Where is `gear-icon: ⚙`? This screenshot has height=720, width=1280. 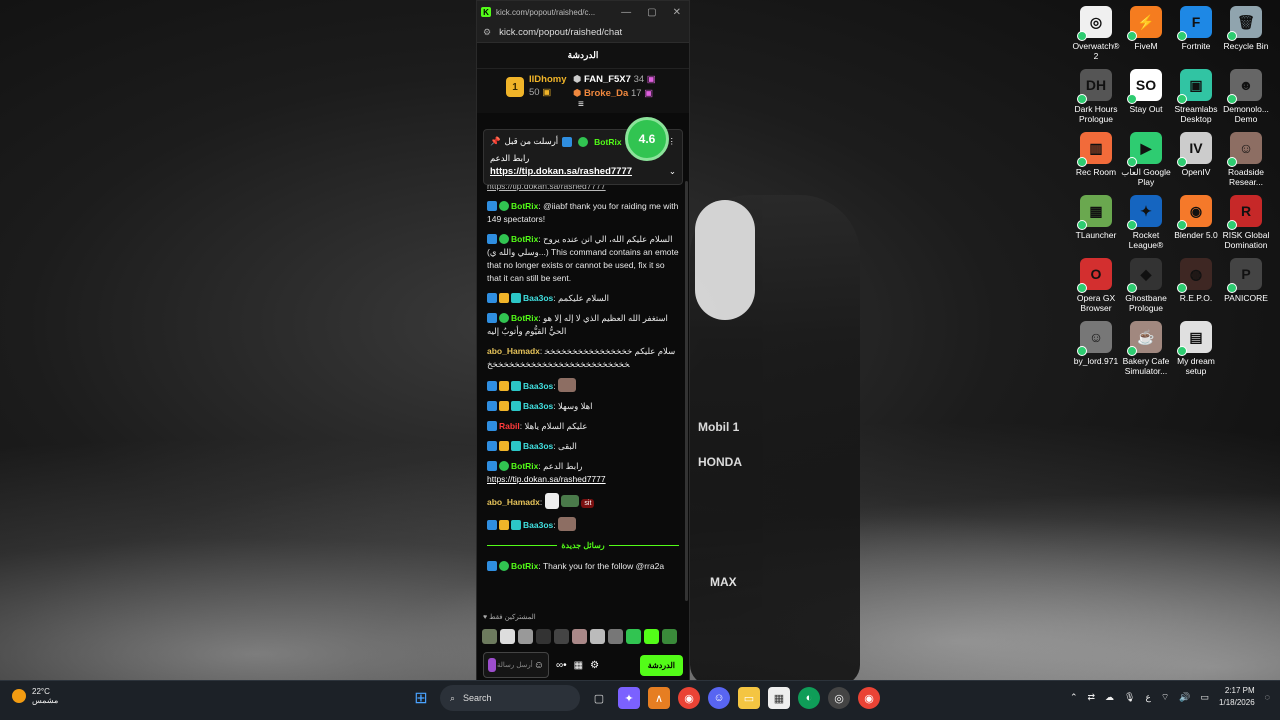 gear-icon: ⚙ is located at coordinates (594, 665).